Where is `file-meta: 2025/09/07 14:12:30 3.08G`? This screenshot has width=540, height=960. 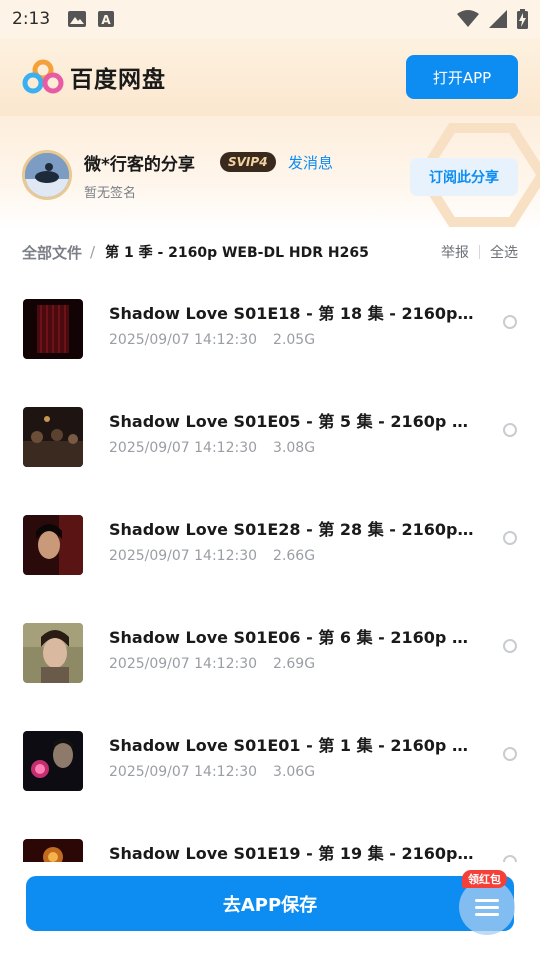 file-meta: 2025/09/07 14:12:30 3.08G is located at coordinates (212, 448).